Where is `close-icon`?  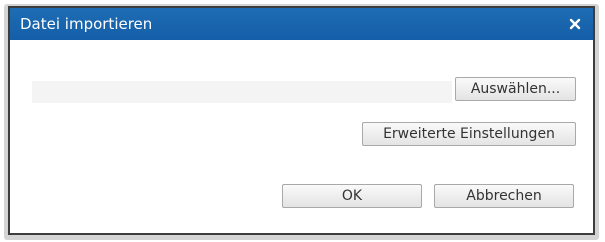
close-icon is located at coordinates (575, 24).